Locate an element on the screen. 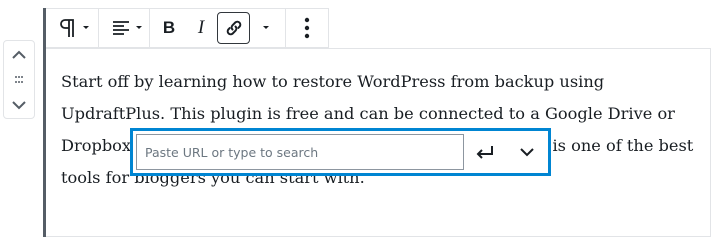 The height and width of the screenshot is (241, 716). align-button is located at coordinates (124, 28).